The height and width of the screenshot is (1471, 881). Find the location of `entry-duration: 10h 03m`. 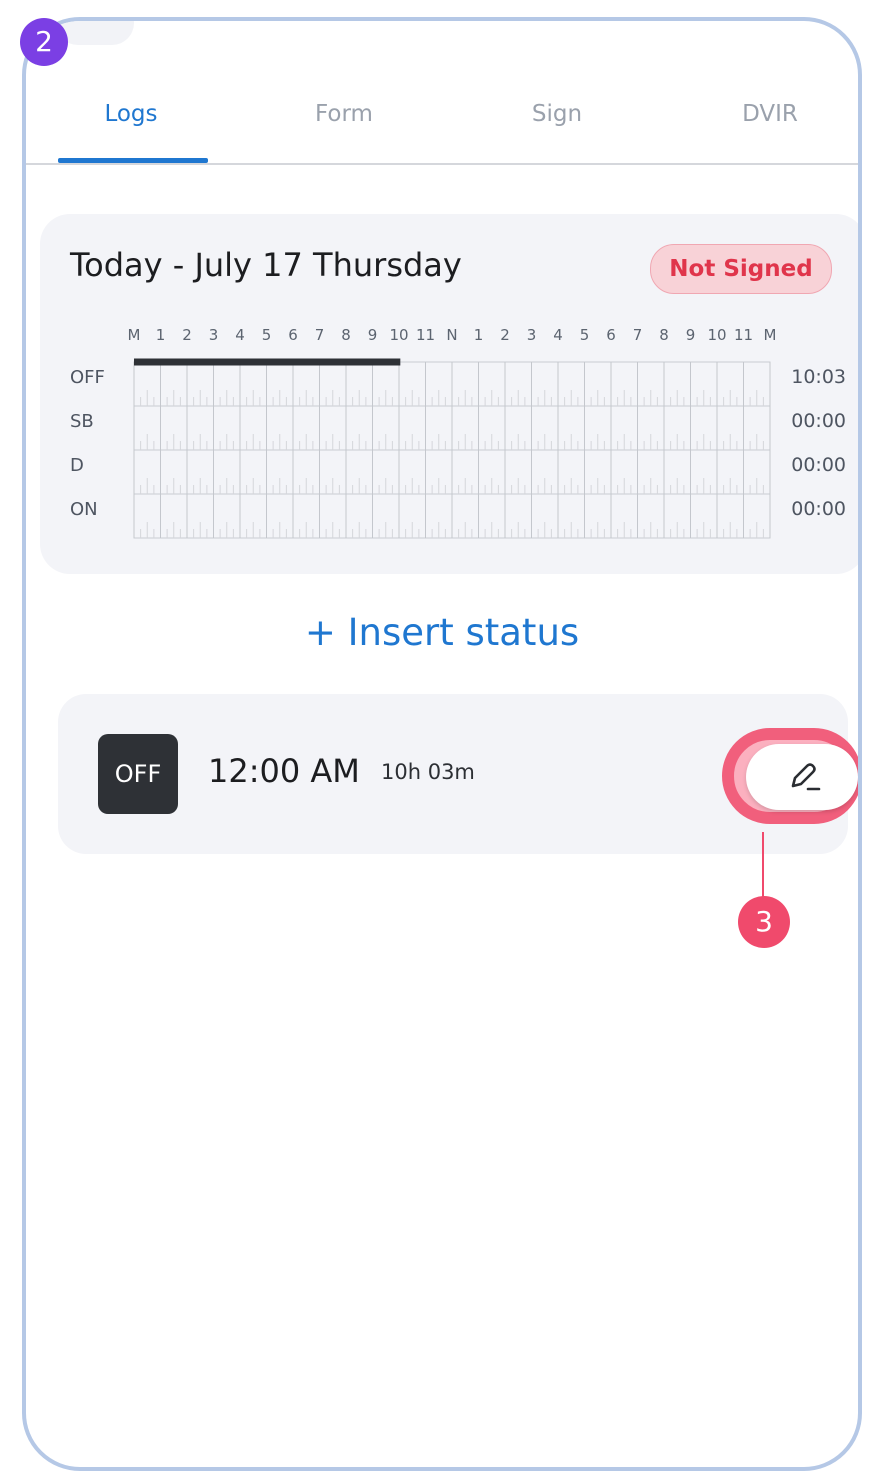

entry-duration: 10h 03m is located at coordinates (428, 772).